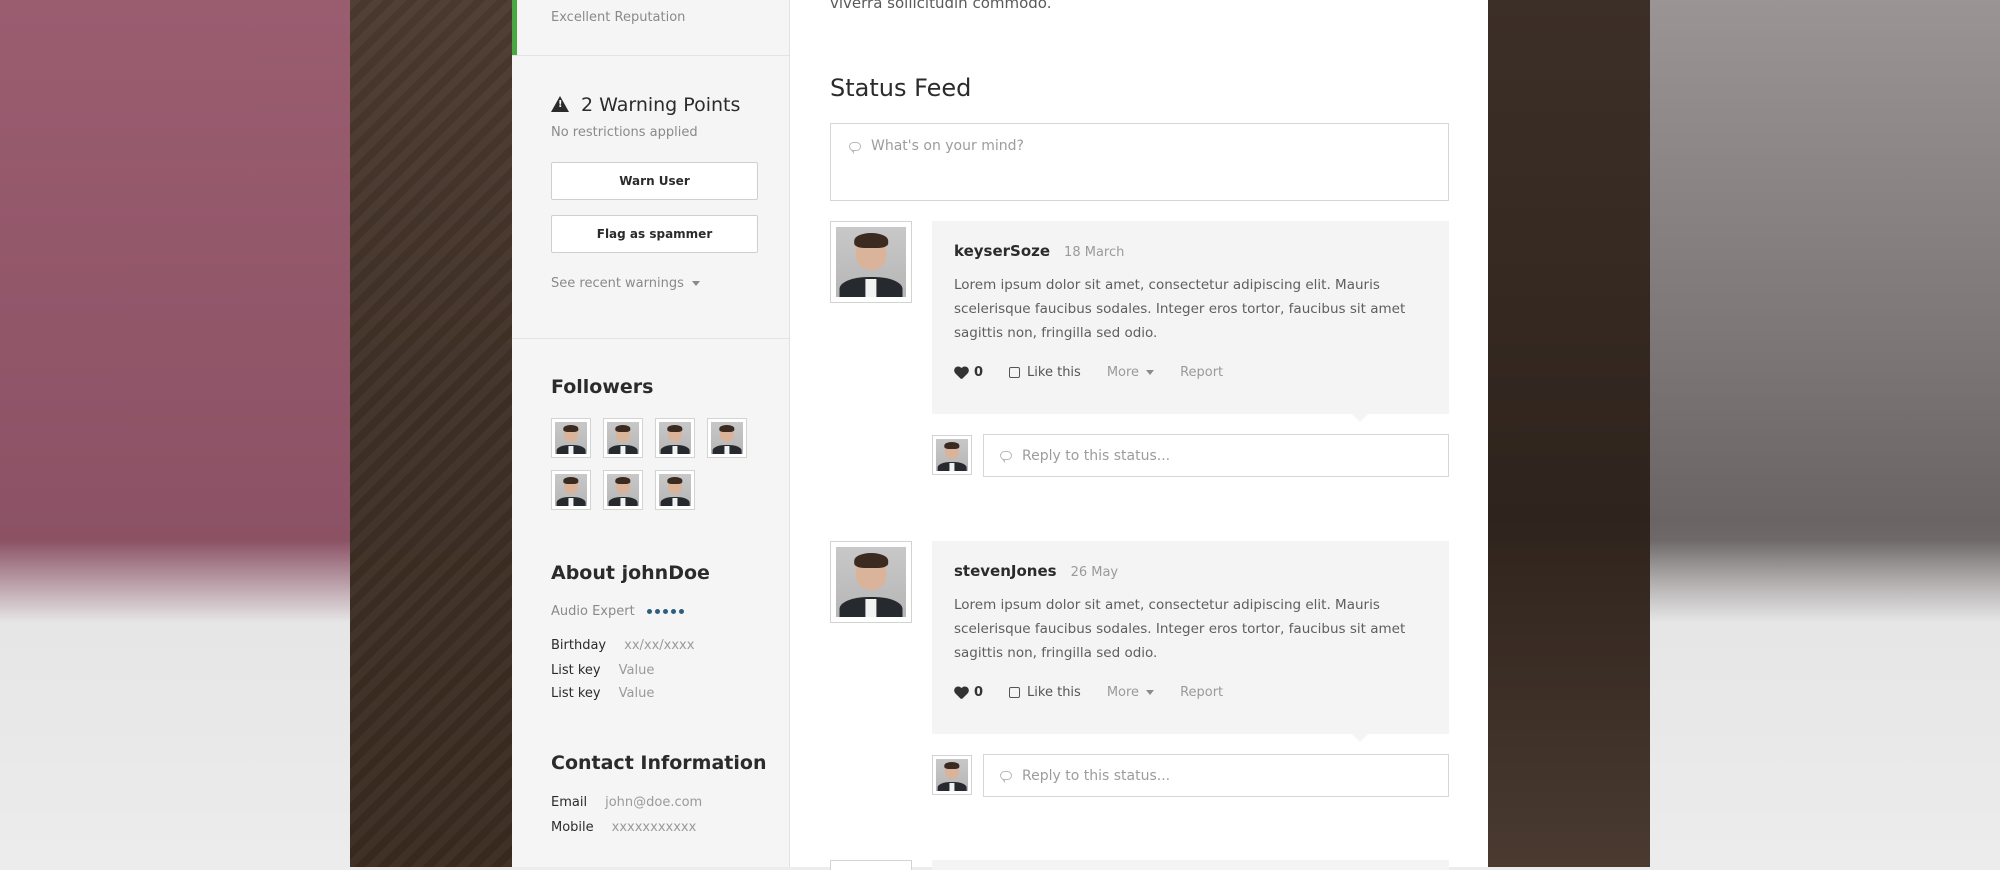 The width and height of the screenshot is (2000, 870). Describe the element at coordinates (941, 6) in the screenshot. I see `intro-text: viverra sollicitudin commodo.` at that location.